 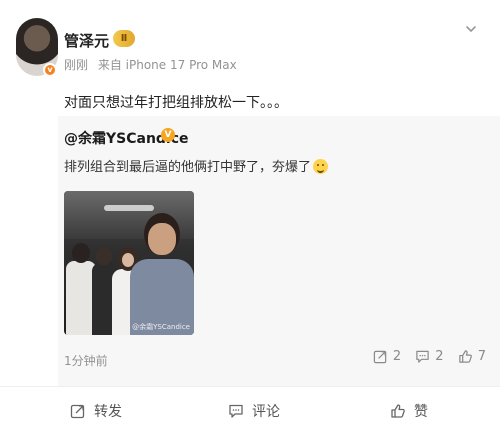 What do you see at coordinates (86, 361) in the screenshot?
I see `repost-time: 1分钟前` at bounding box center [86, 361].